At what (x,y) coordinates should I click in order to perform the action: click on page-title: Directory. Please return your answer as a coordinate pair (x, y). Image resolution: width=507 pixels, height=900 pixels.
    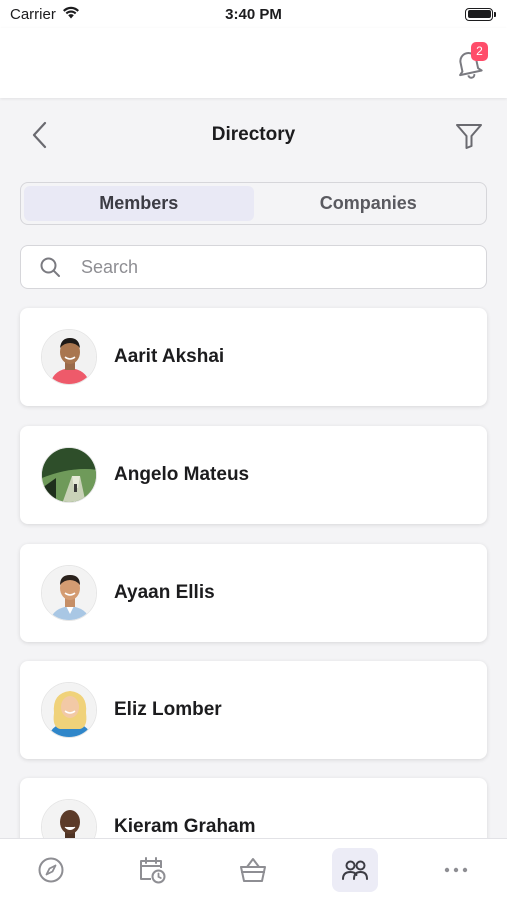
    Looking at the image, I should click on (253, 134).